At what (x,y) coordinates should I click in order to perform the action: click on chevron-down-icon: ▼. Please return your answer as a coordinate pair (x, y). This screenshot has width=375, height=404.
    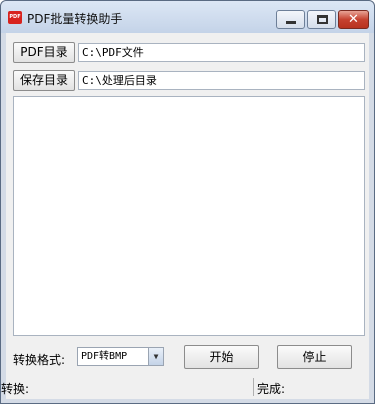
    Looking at the image, I should click on (155, 356).